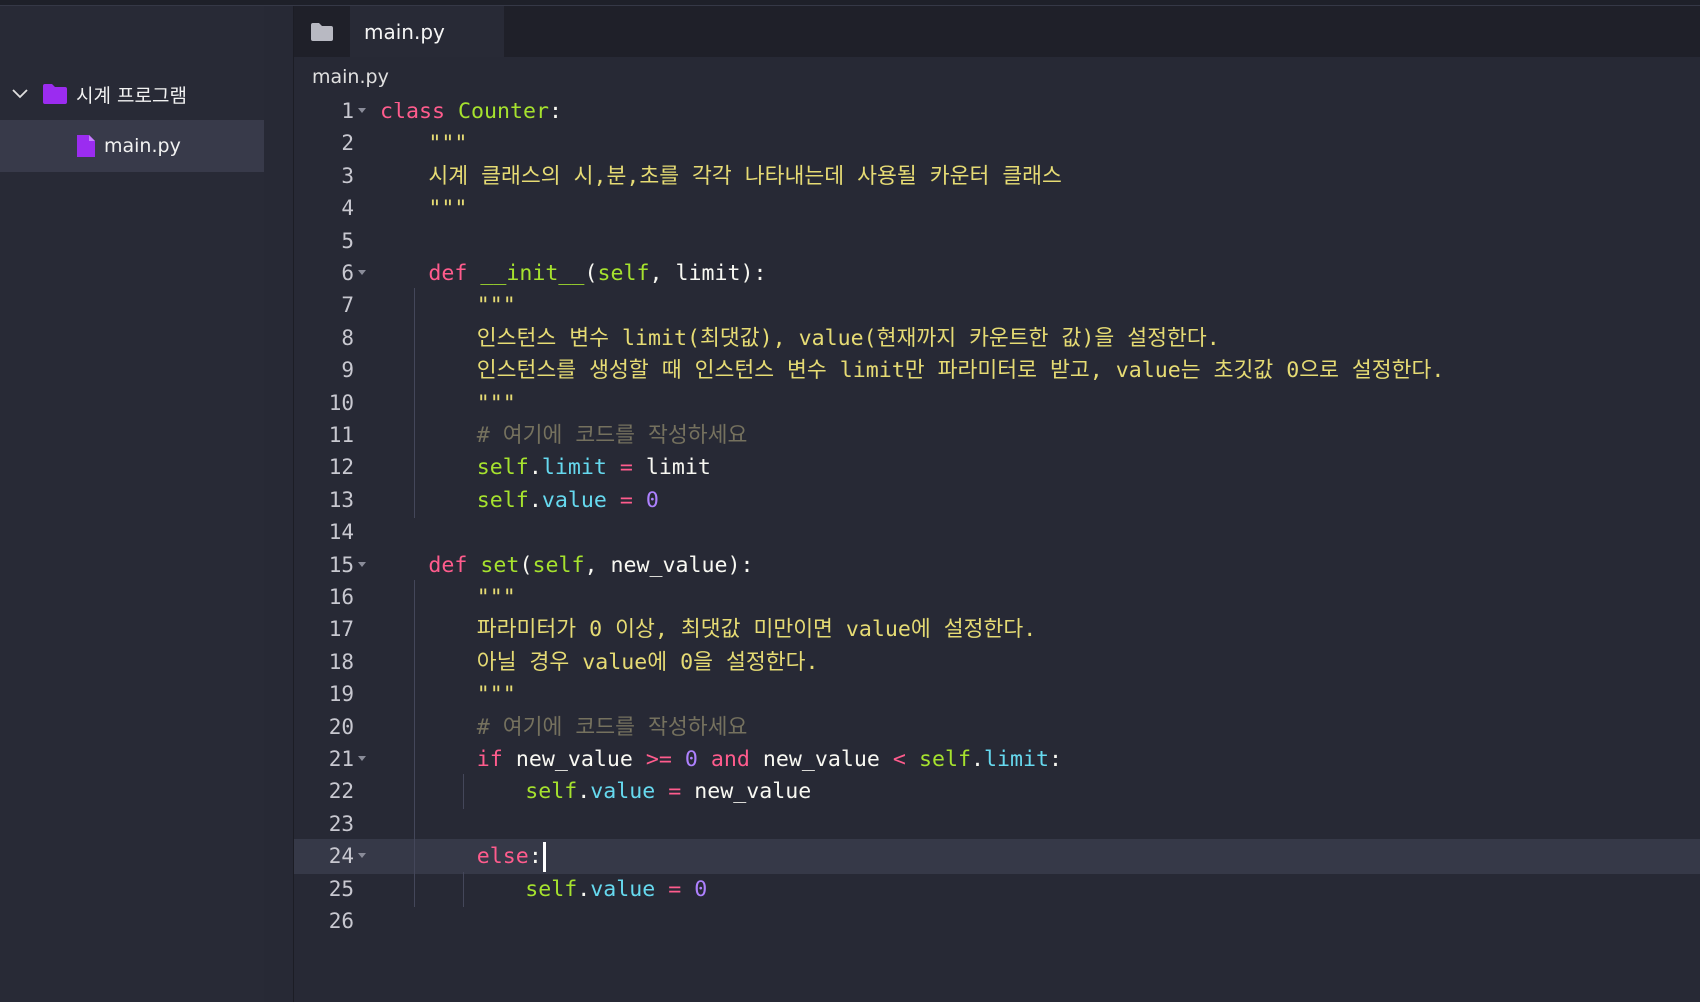  What do you see at coordinates (347, 305) in the screenshot?
I see `line-number: 7` at bounding box center [347, 305].